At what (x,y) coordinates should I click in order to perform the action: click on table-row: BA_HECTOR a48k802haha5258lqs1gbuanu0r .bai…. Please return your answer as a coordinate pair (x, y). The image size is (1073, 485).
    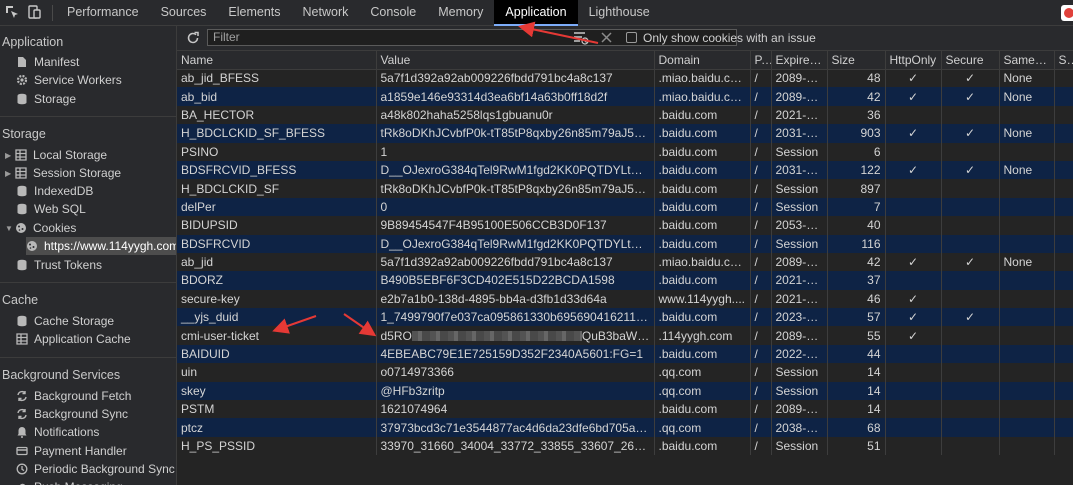
    Looking at the image, I should click on (625, 115).